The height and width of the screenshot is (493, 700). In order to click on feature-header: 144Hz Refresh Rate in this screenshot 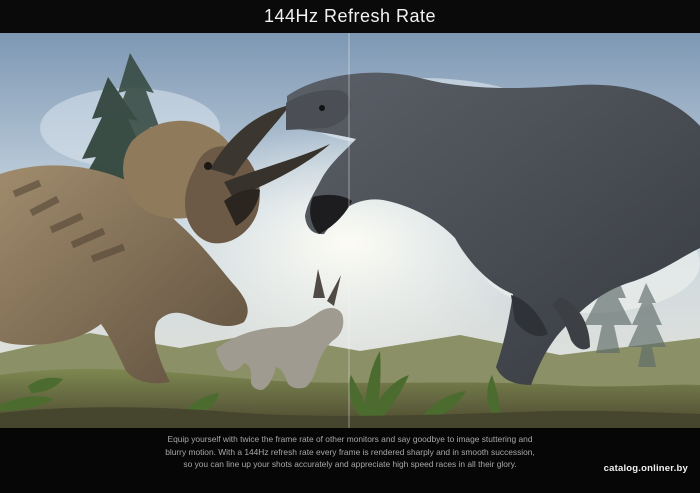, I will do `click(350, 16)`.